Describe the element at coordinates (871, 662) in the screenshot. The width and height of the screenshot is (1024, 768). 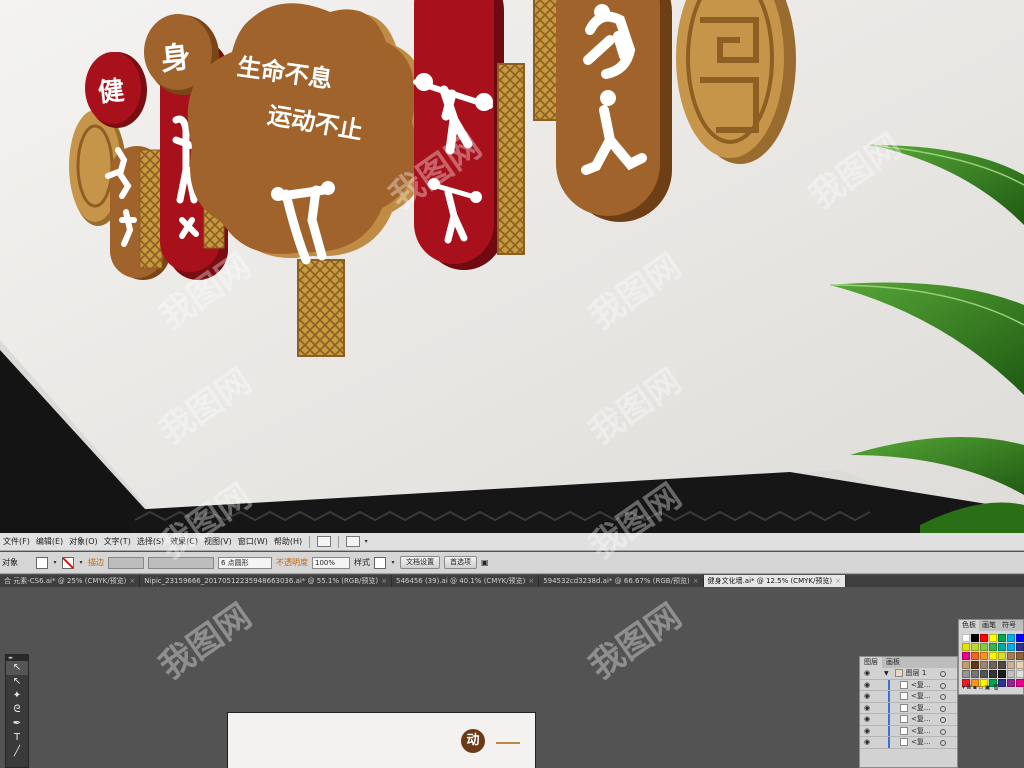
I see `tab-layers: 图层` at that location.